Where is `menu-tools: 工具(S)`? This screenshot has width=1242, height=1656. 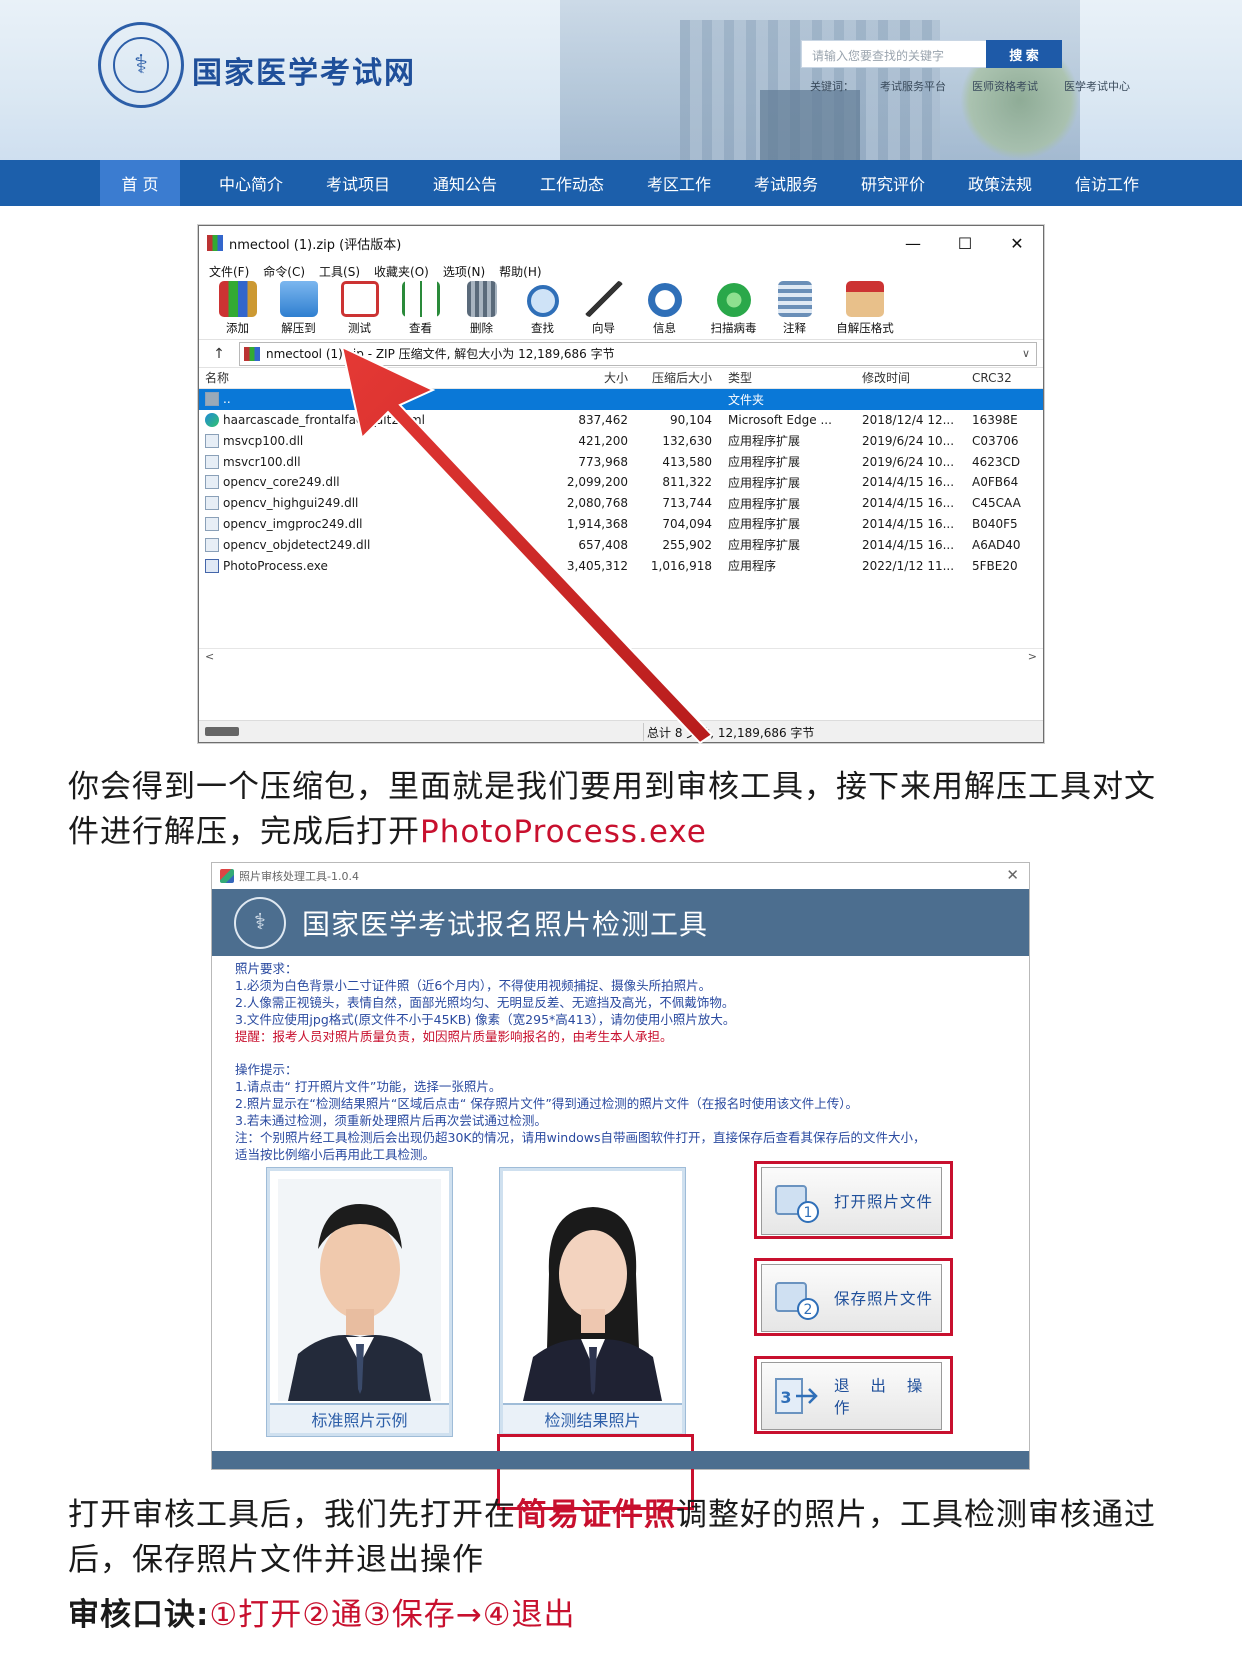
menu-tools: 工具(S) is located at coordinates (339, 271).